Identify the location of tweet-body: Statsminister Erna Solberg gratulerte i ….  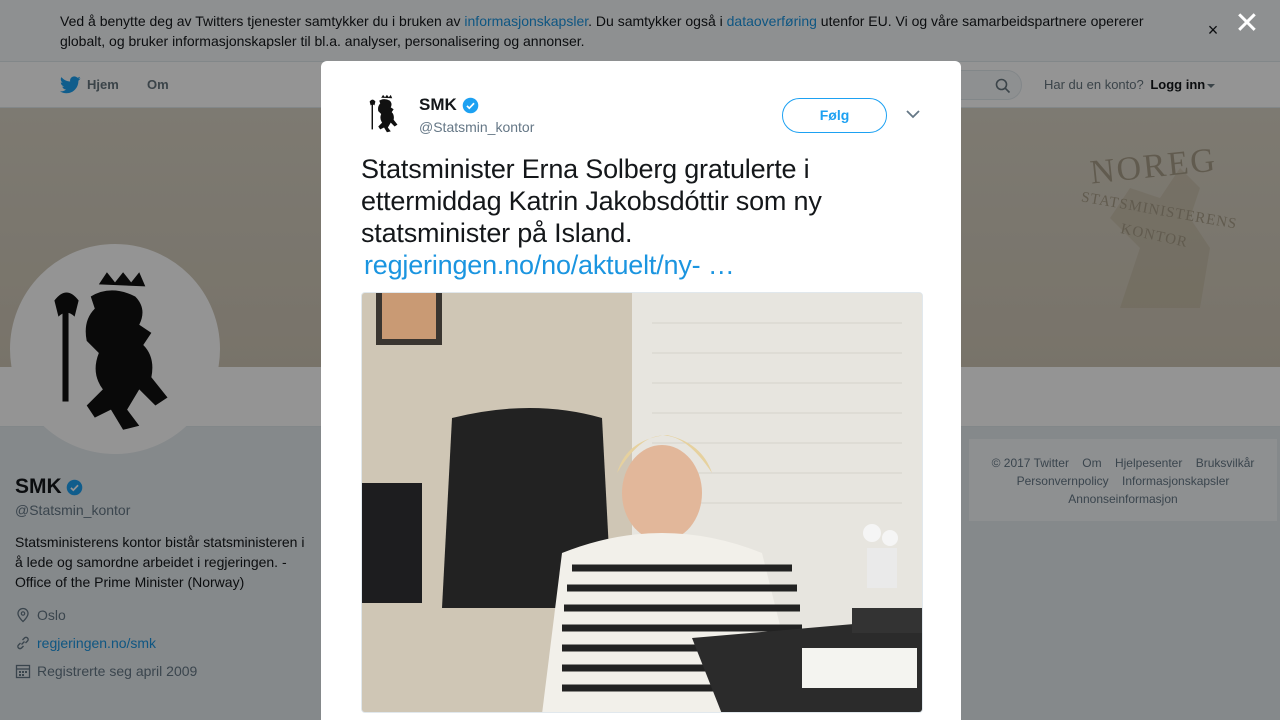
(591, 201).